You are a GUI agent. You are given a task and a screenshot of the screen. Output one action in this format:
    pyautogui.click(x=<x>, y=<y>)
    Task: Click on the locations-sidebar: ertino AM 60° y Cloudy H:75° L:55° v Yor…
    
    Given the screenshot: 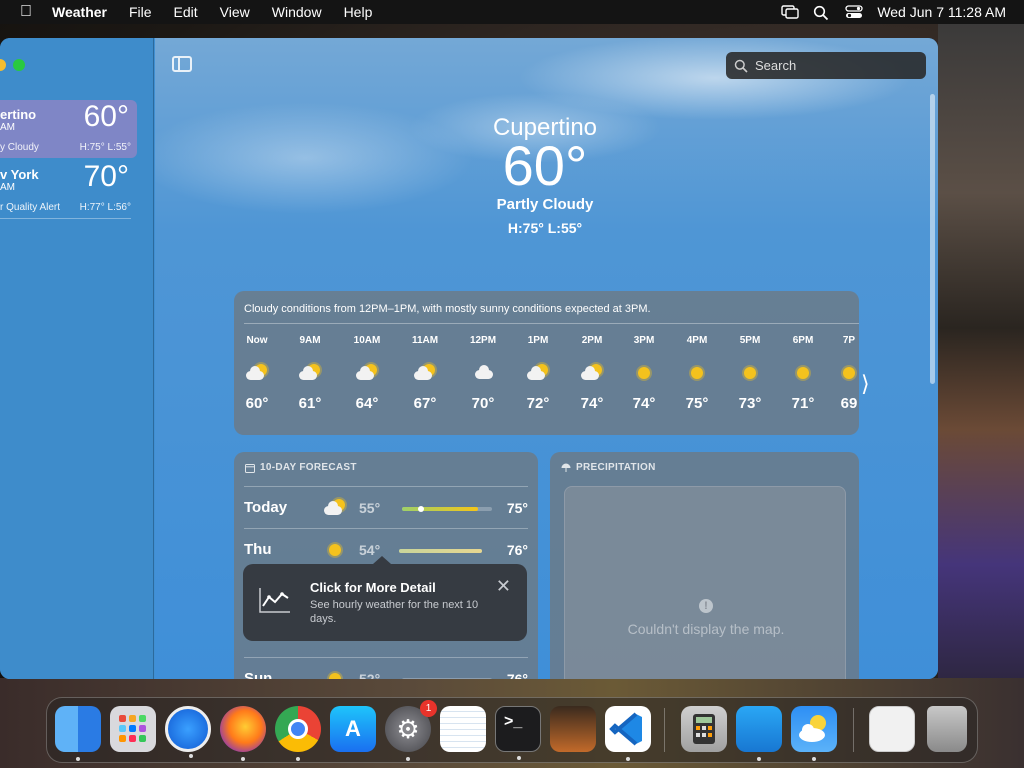 What is the action you would take?
    pyautogui.click(x=77, y=358)
    